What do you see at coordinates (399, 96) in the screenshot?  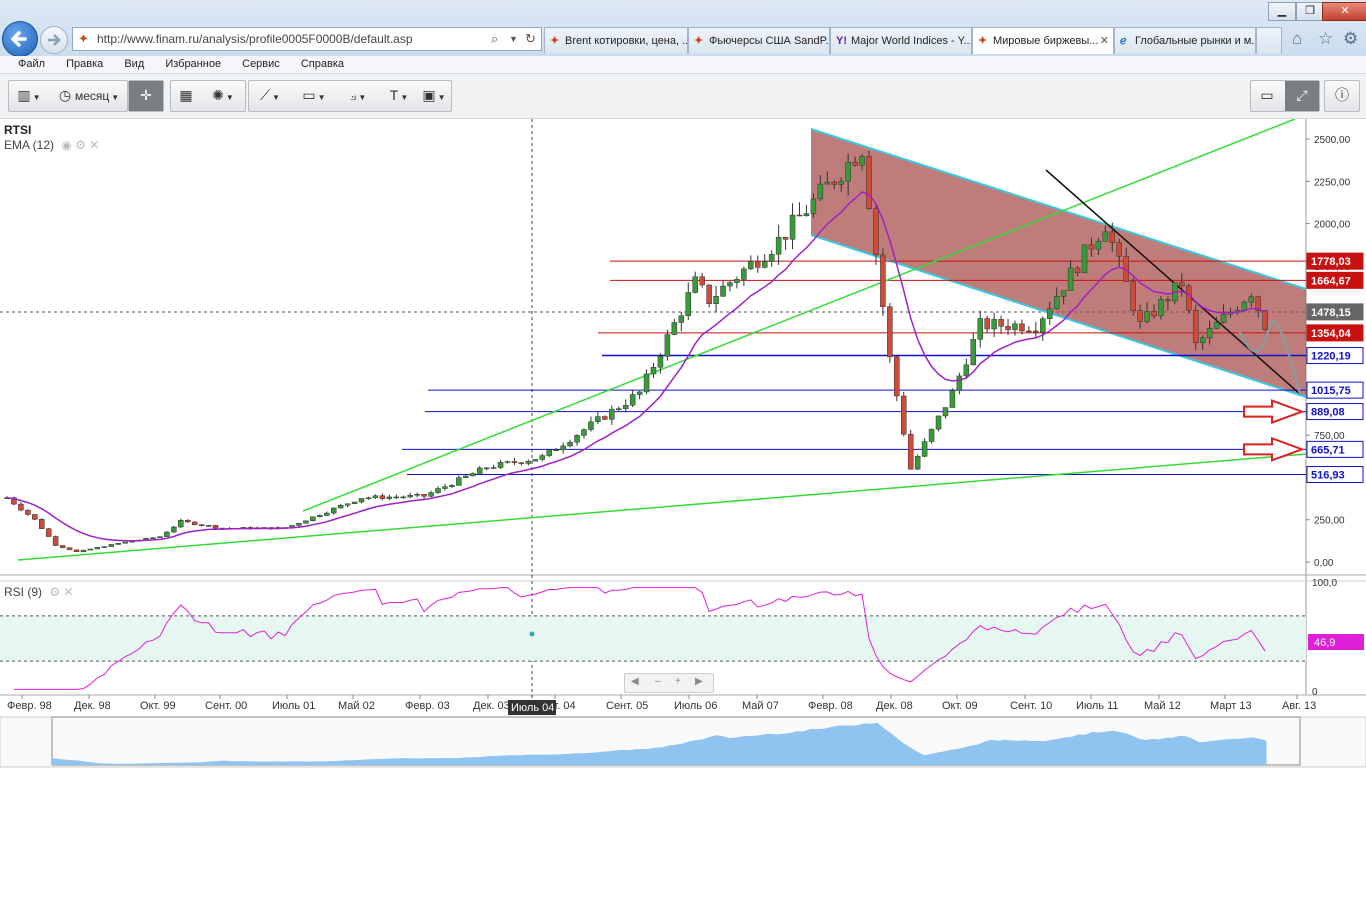 I see `text-tool-button: T ▼` at bounding box center [399, 96].